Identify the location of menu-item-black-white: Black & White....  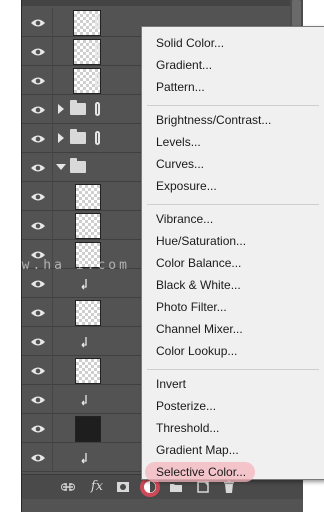
(198, 285).